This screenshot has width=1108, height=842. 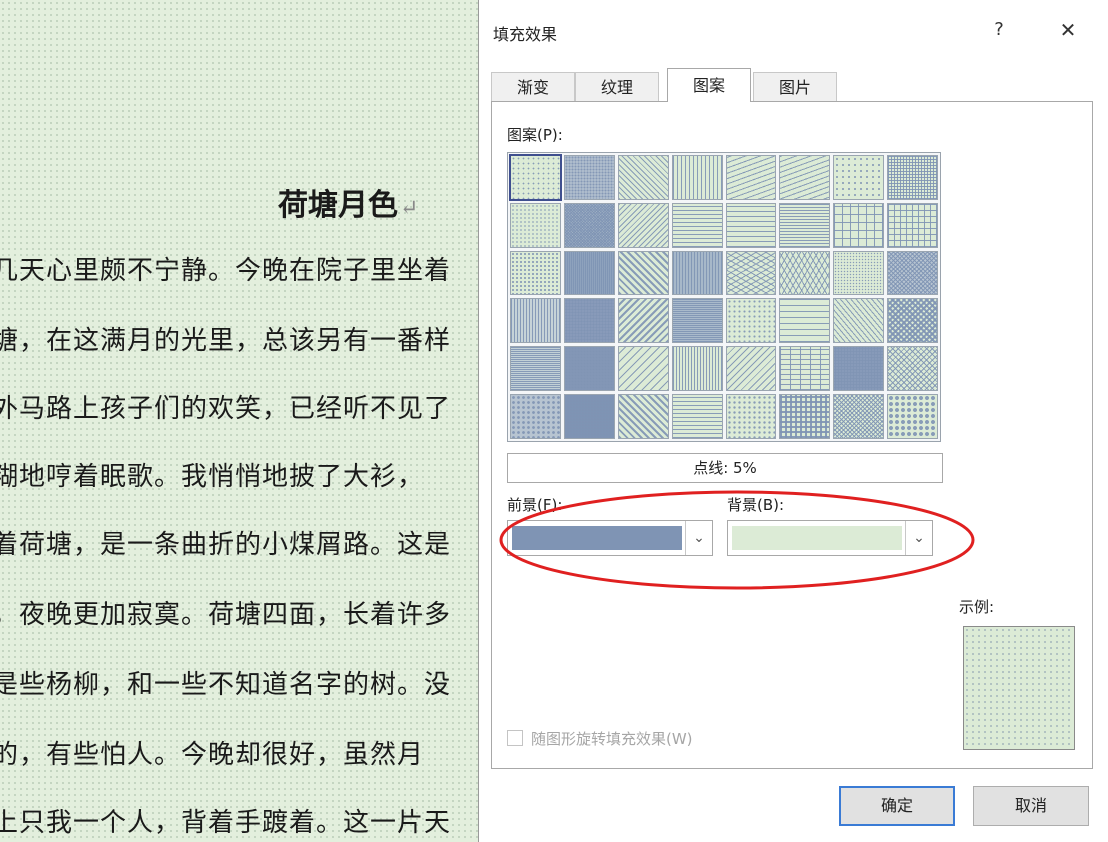 I want to click on document-line: 糊地哼着眠歌。我悄悄地披了大衫，, so click(x=212, y=477).